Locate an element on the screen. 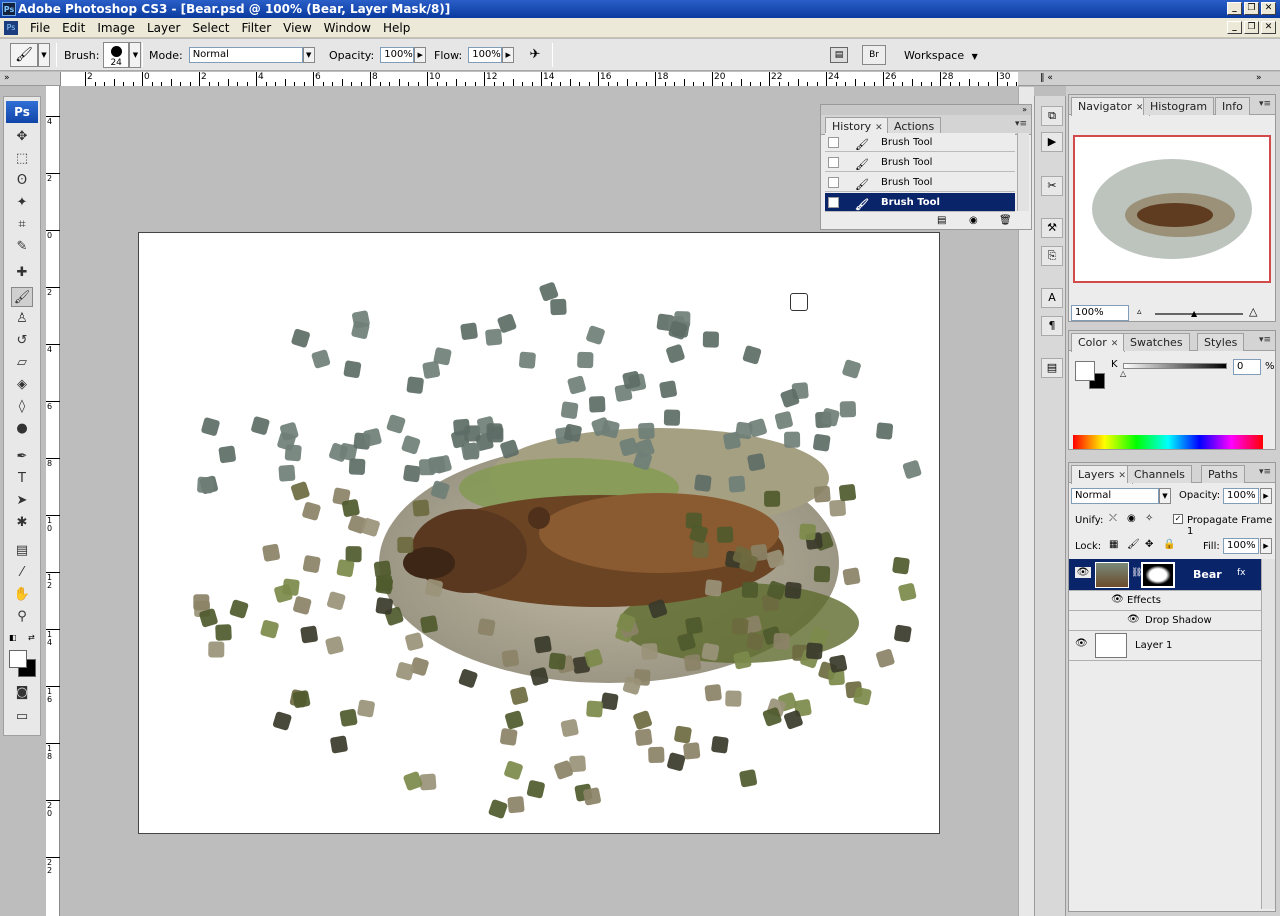 The width and height of the screenshot is (1280, 916). menu-window: Window is located at coordinates (347, 28).